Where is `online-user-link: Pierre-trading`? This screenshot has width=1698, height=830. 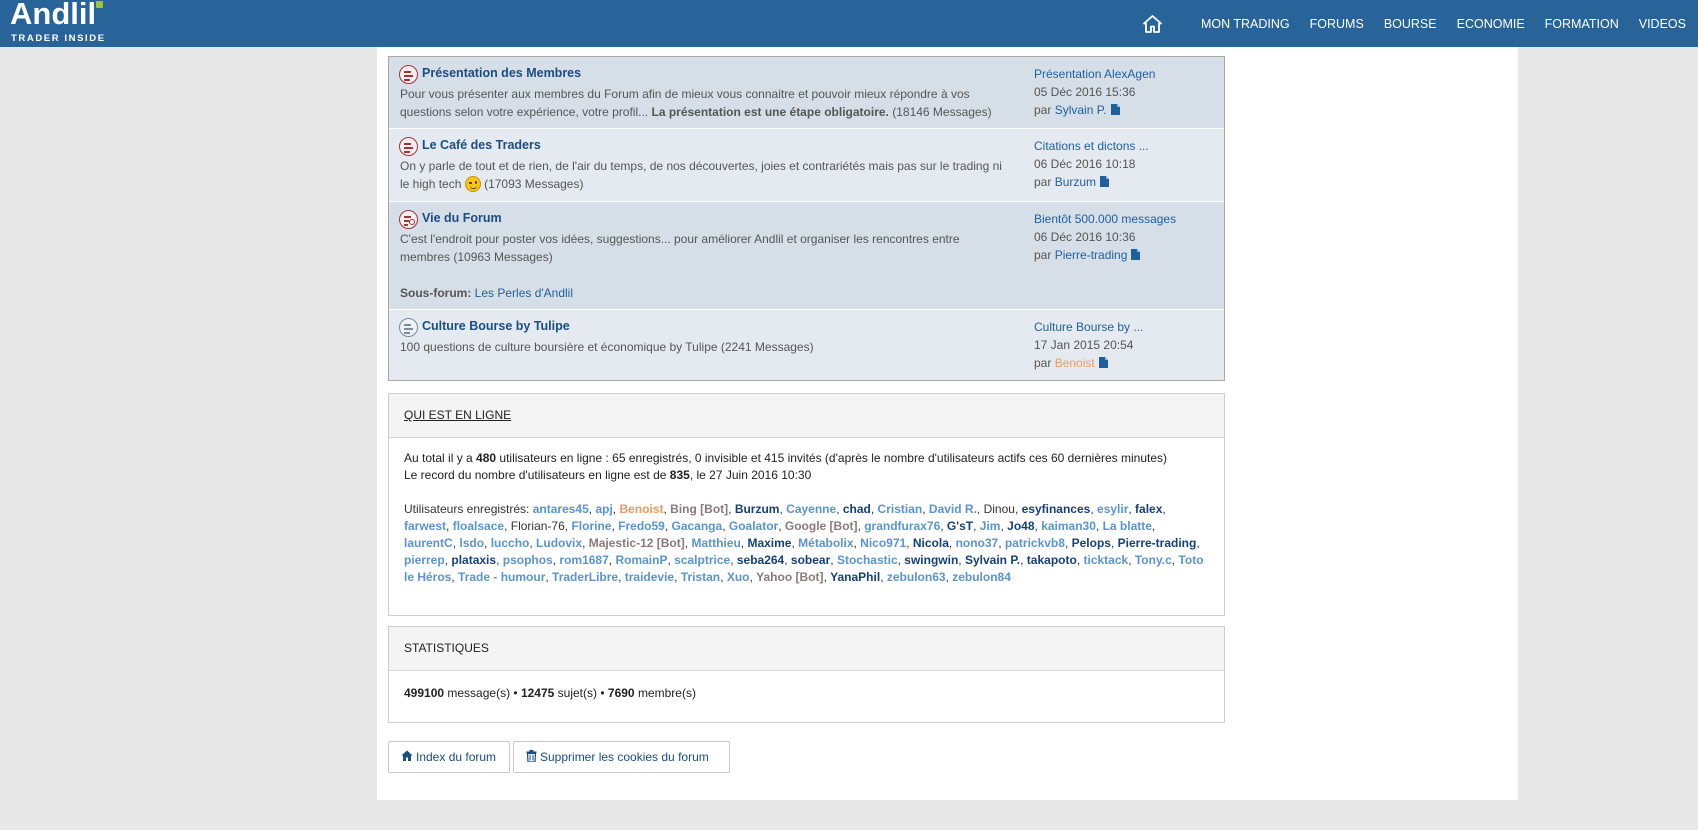 online-user-link: Pierre-trading is located at coordinates (1157, 543).